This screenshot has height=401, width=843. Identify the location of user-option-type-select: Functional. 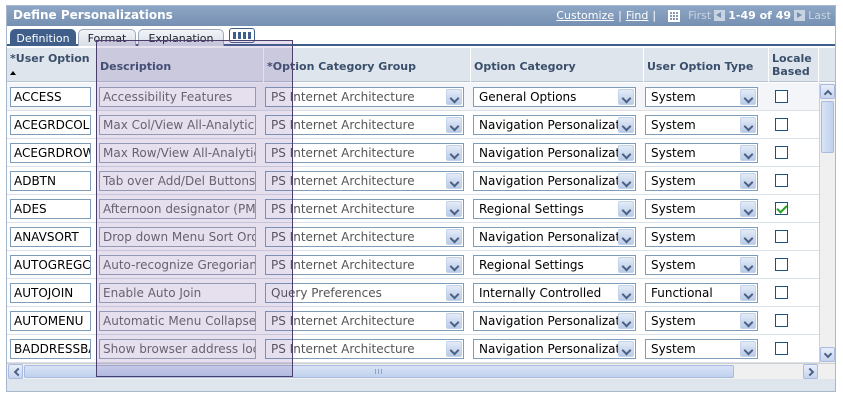
(701, 293).